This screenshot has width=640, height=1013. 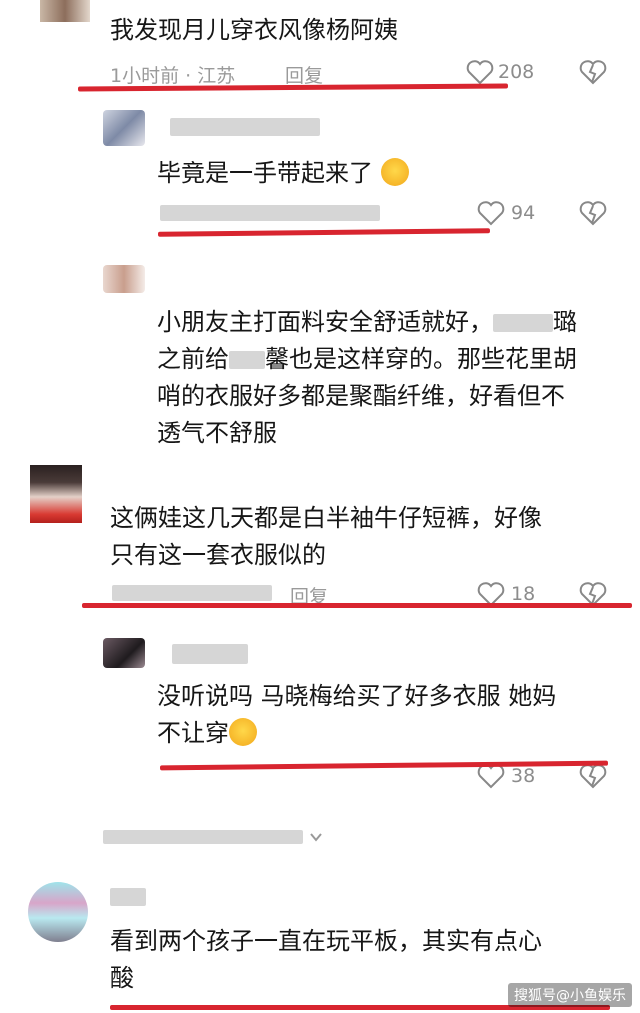 I want to click on blurred-expand-text, so click(x=203, y=837).